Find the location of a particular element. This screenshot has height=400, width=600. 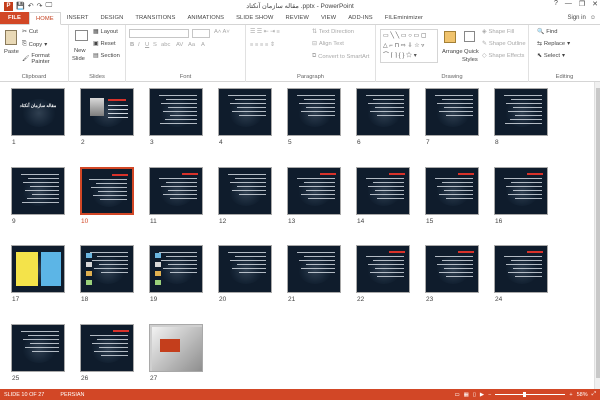

font-color-icon: A is located at coordinates (203, 45).